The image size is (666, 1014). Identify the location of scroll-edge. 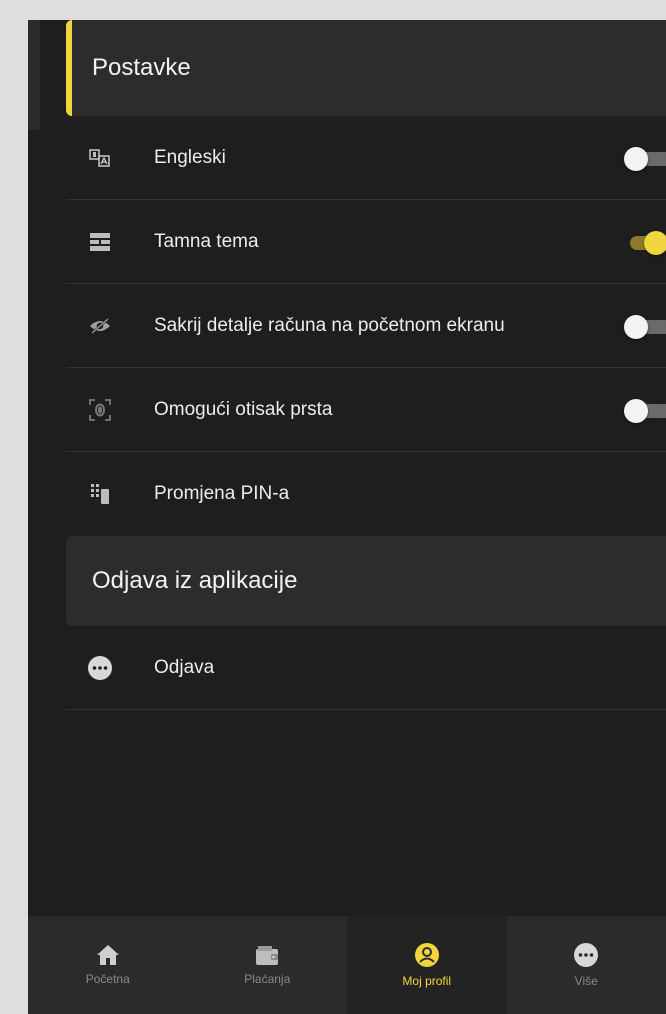
(34, 75).